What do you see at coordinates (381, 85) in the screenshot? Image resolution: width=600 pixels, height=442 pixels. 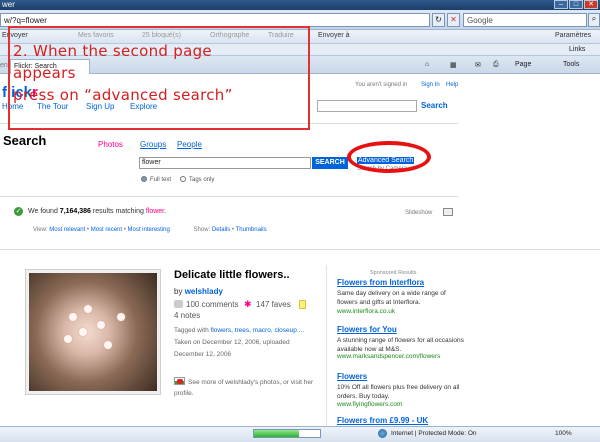 I see `signed-out-text: You aren't signed in` at bounding box center [381, 85].